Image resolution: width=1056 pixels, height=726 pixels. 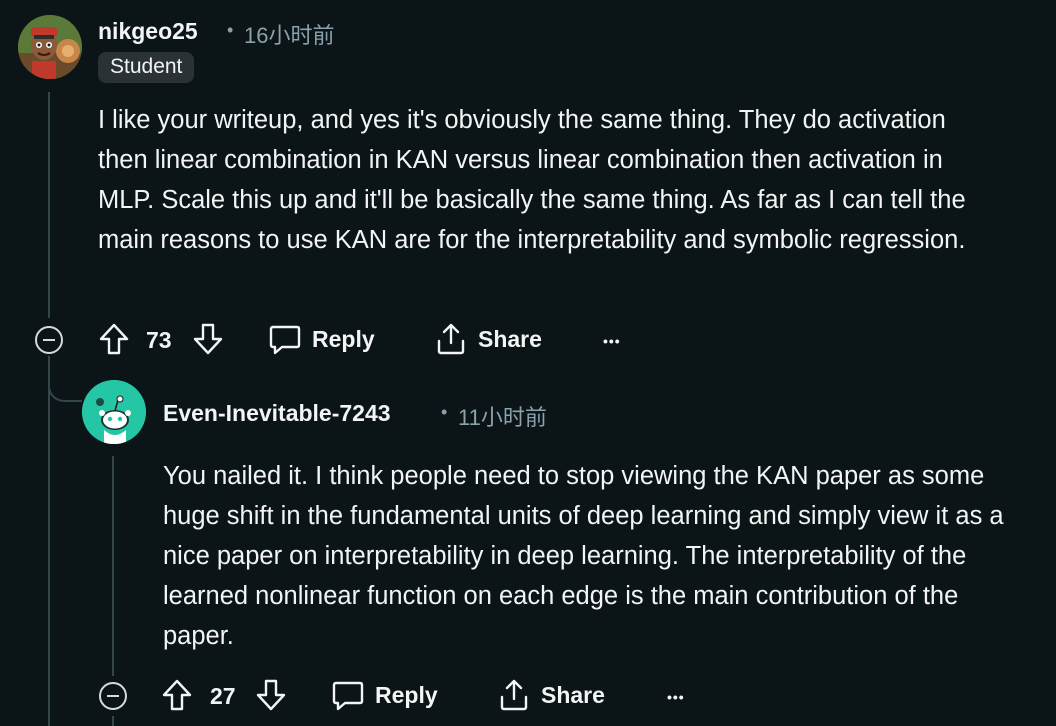 I want to click on timestamp: 16小时前, so click(x=289, y=34).